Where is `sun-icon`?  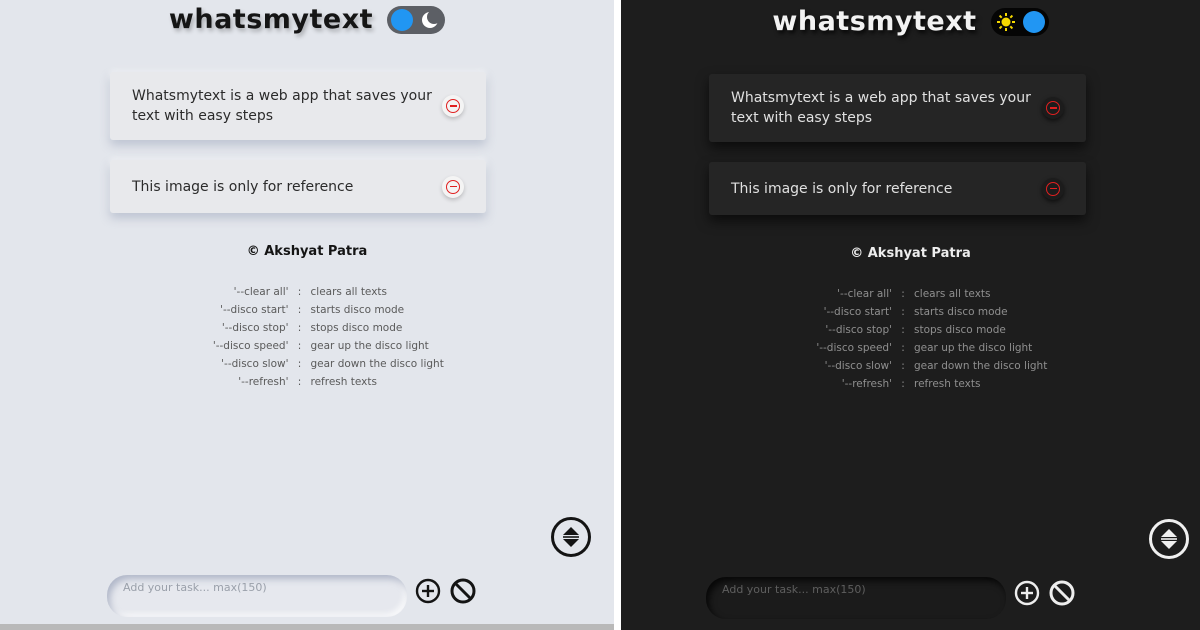
sun-icon is located at coordinates (1006, 22).